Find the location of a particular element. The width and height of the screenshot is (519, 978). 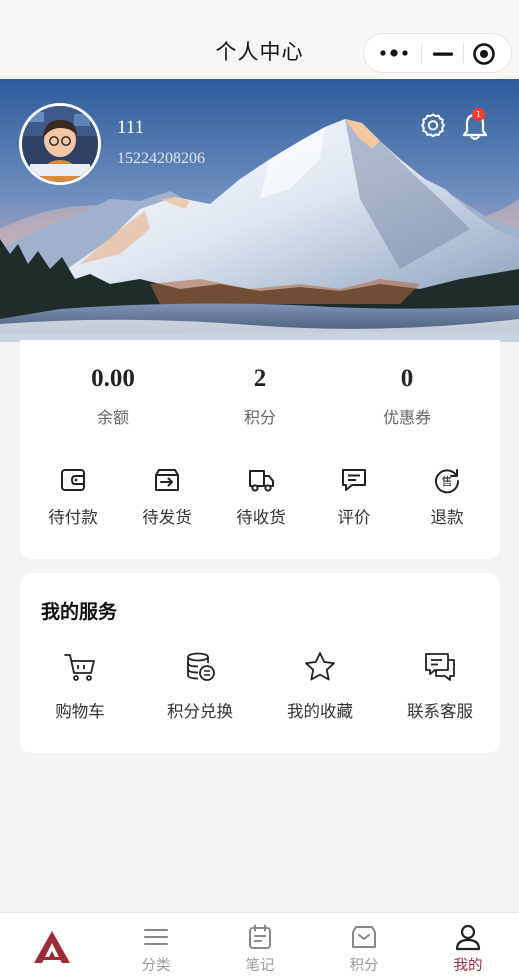

order-pending-receipt: 待收货 is located at coordinates (261, 497).